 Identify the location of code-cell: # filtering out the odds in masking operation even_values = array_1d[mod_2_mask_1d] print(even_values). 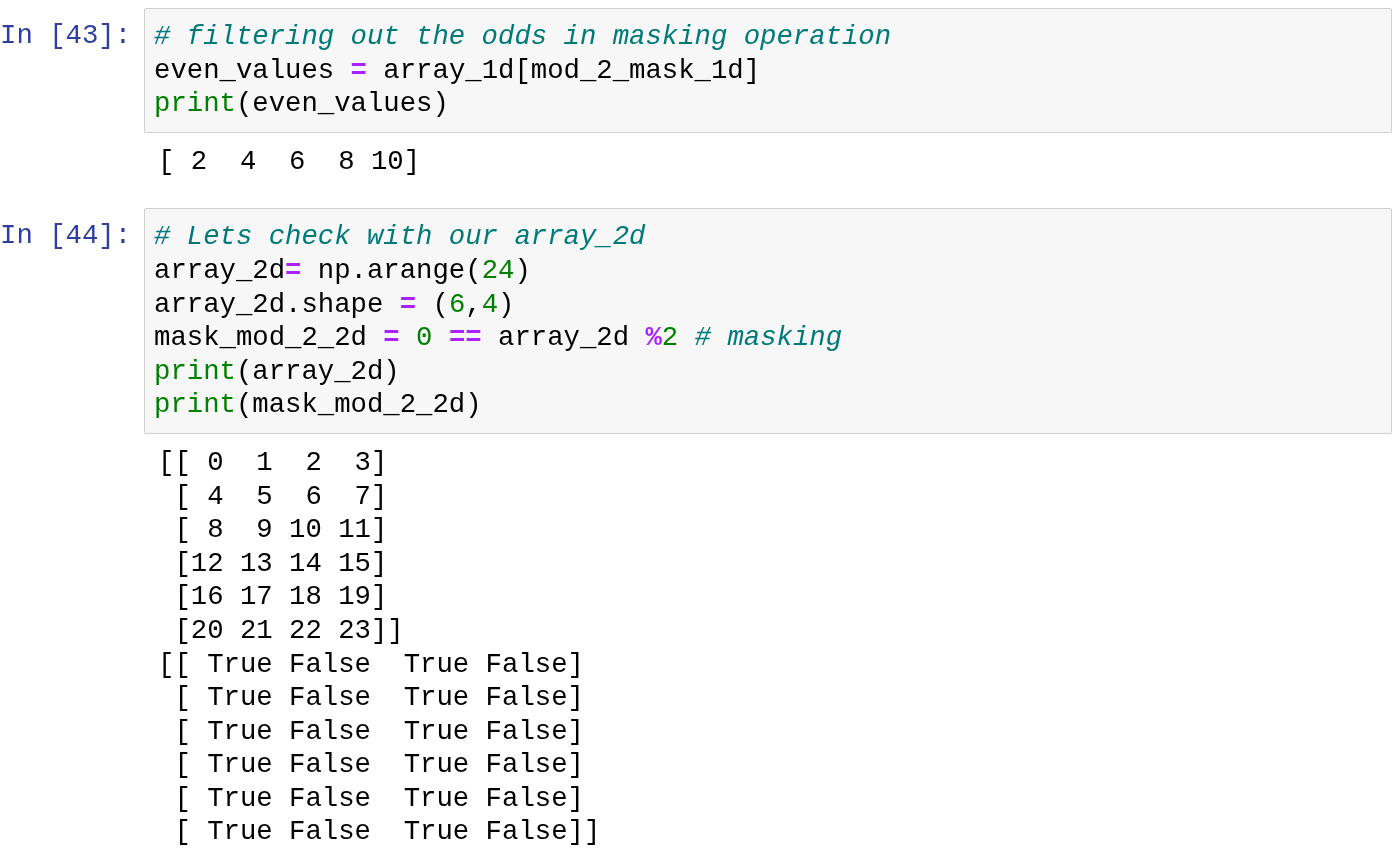
(768, 70).